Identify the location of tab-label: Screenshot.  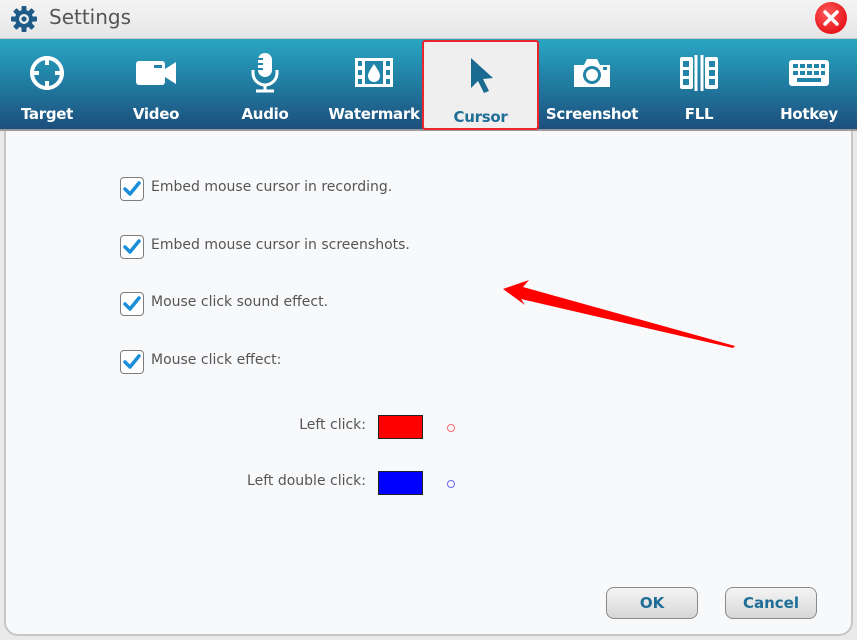
(592, 114).